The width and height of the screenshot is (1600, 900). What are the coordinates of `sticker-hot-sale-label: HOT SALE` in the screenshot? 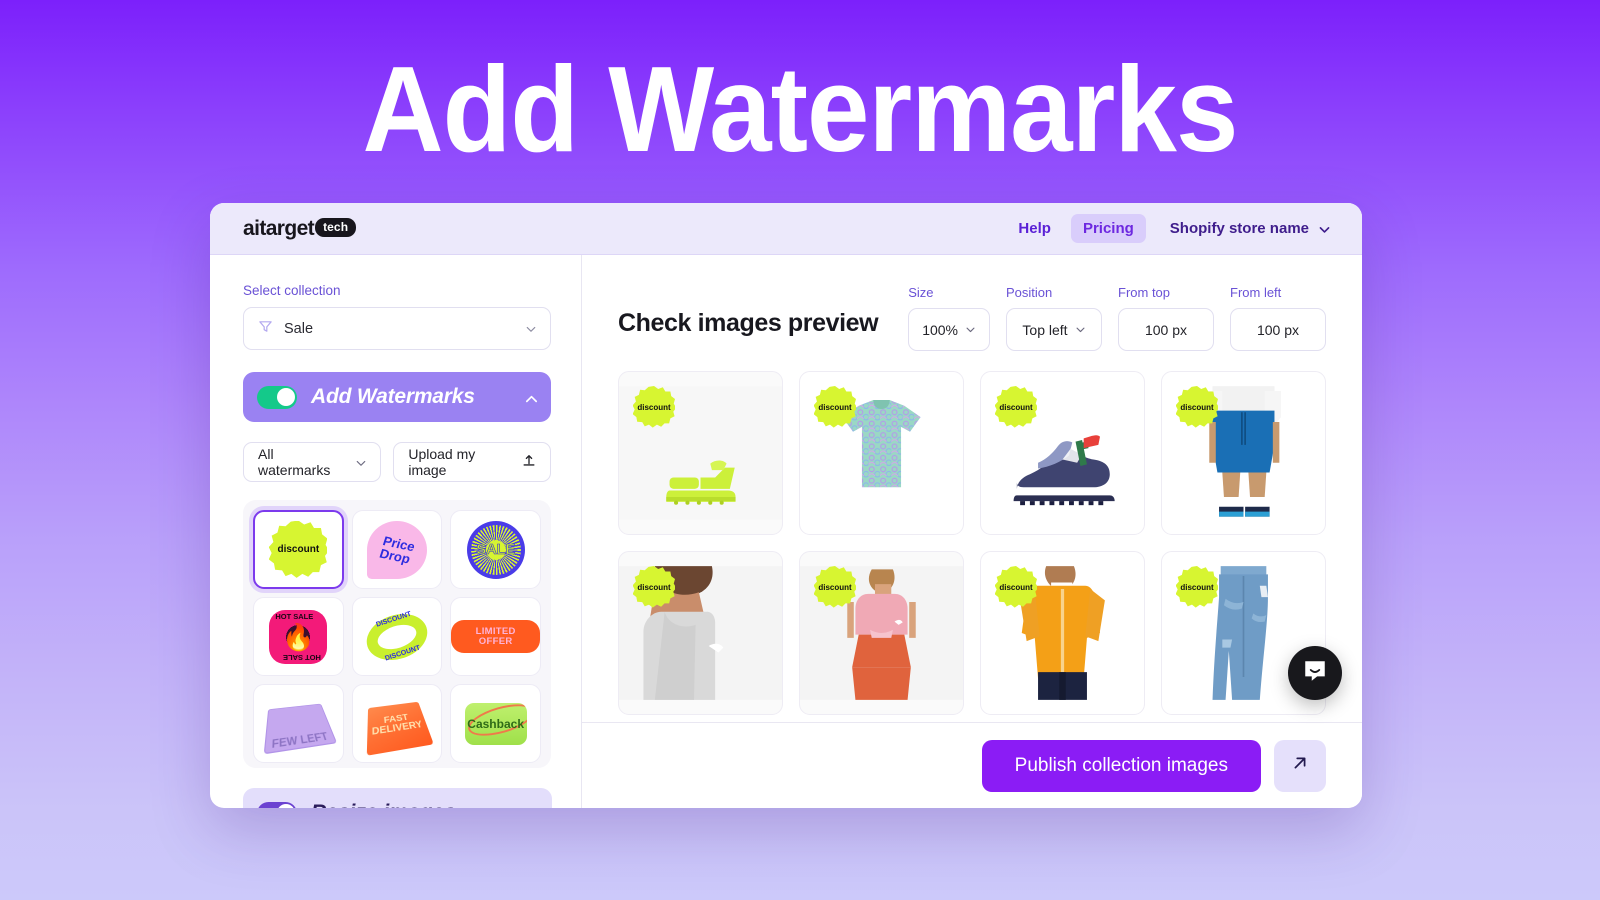 It's located at (294, 616).